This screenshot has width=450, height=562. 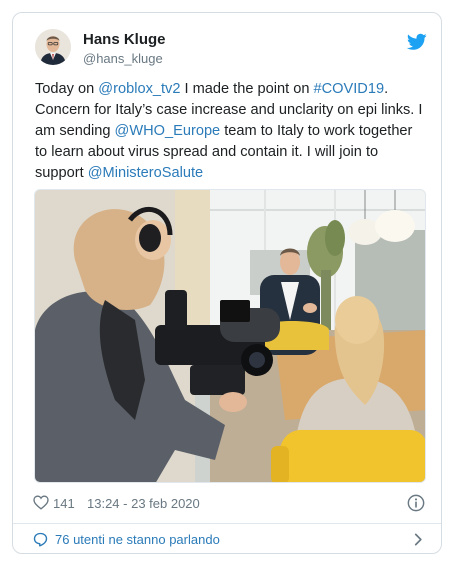 What do you see at coordinates (123, 58) in the screenshot?
I see `author-handle: @hans_kluge` at bounding box center [123, 58].